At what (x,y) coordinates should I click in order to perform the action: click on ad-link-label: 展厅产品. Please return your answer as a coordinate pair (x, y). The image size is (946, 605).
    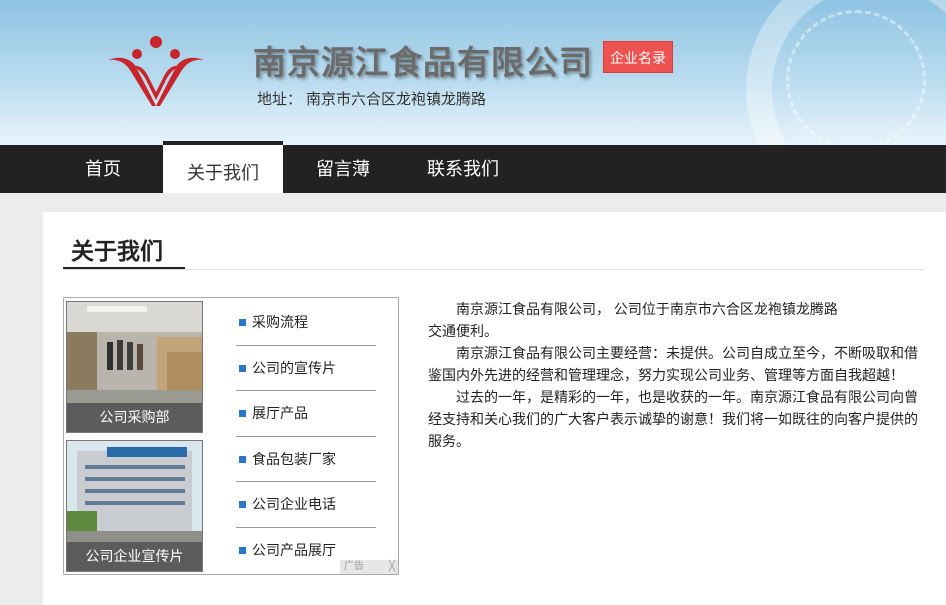
    Looking at the image, I should click on (280, 413).